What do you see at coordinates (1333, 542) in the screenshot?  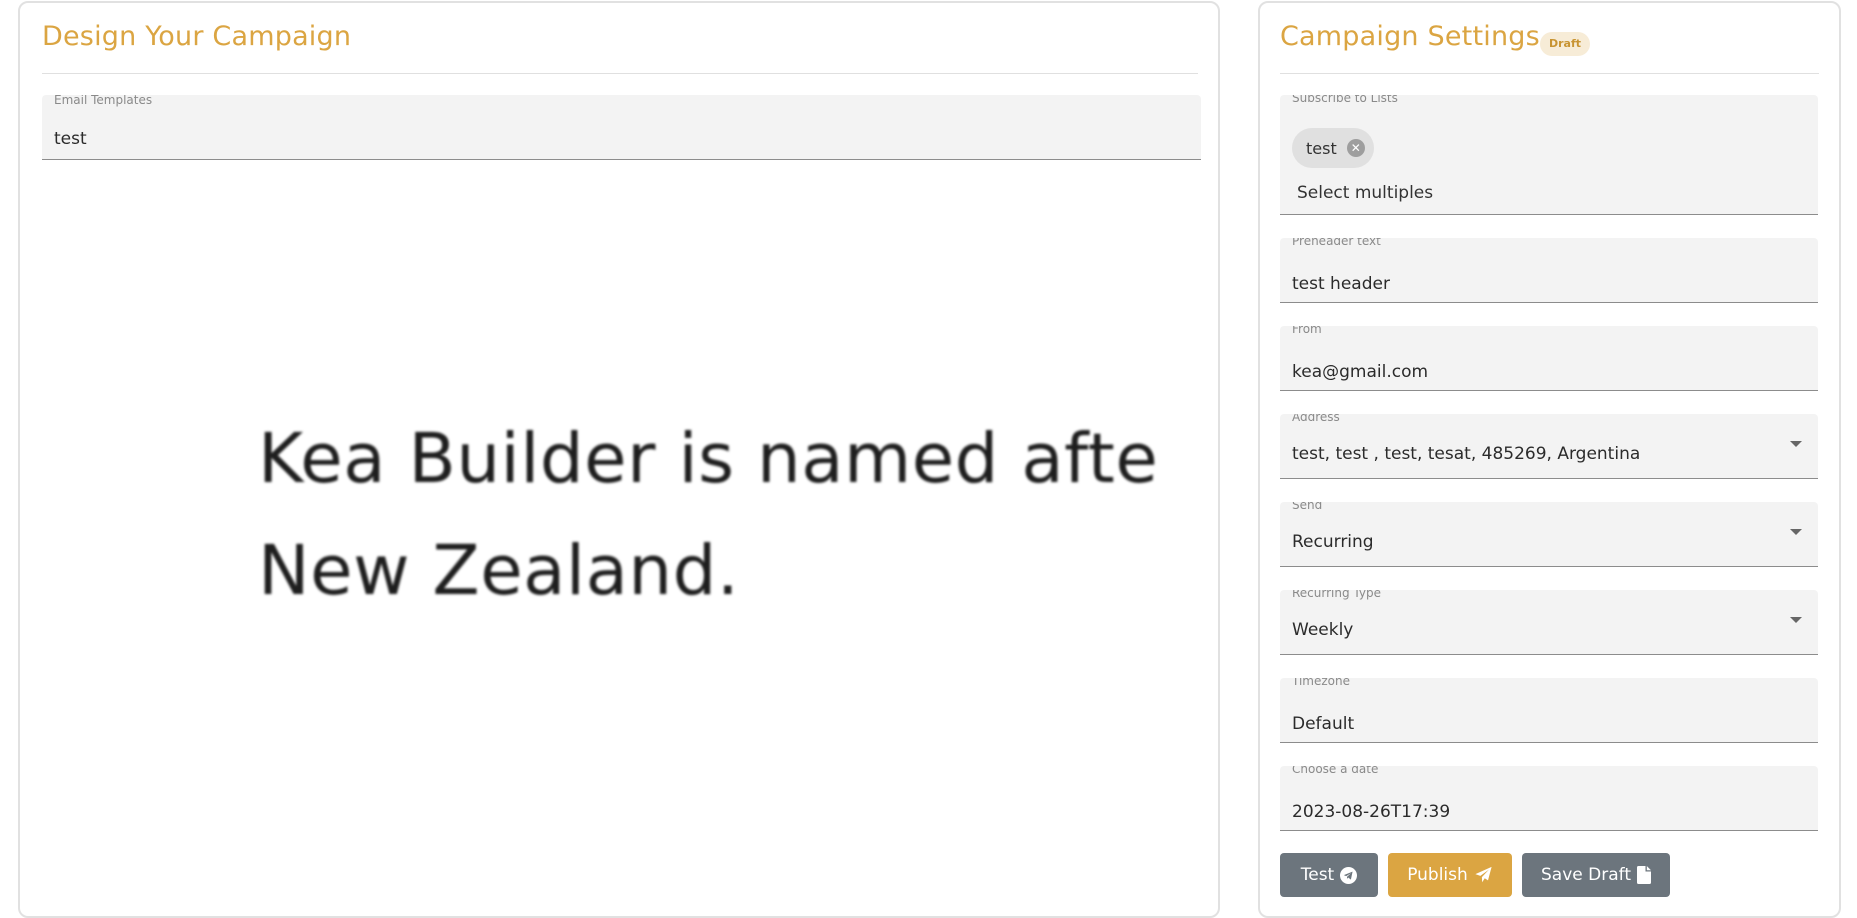 I see `send-value: Recurring` at bounding box center [1333, 542].